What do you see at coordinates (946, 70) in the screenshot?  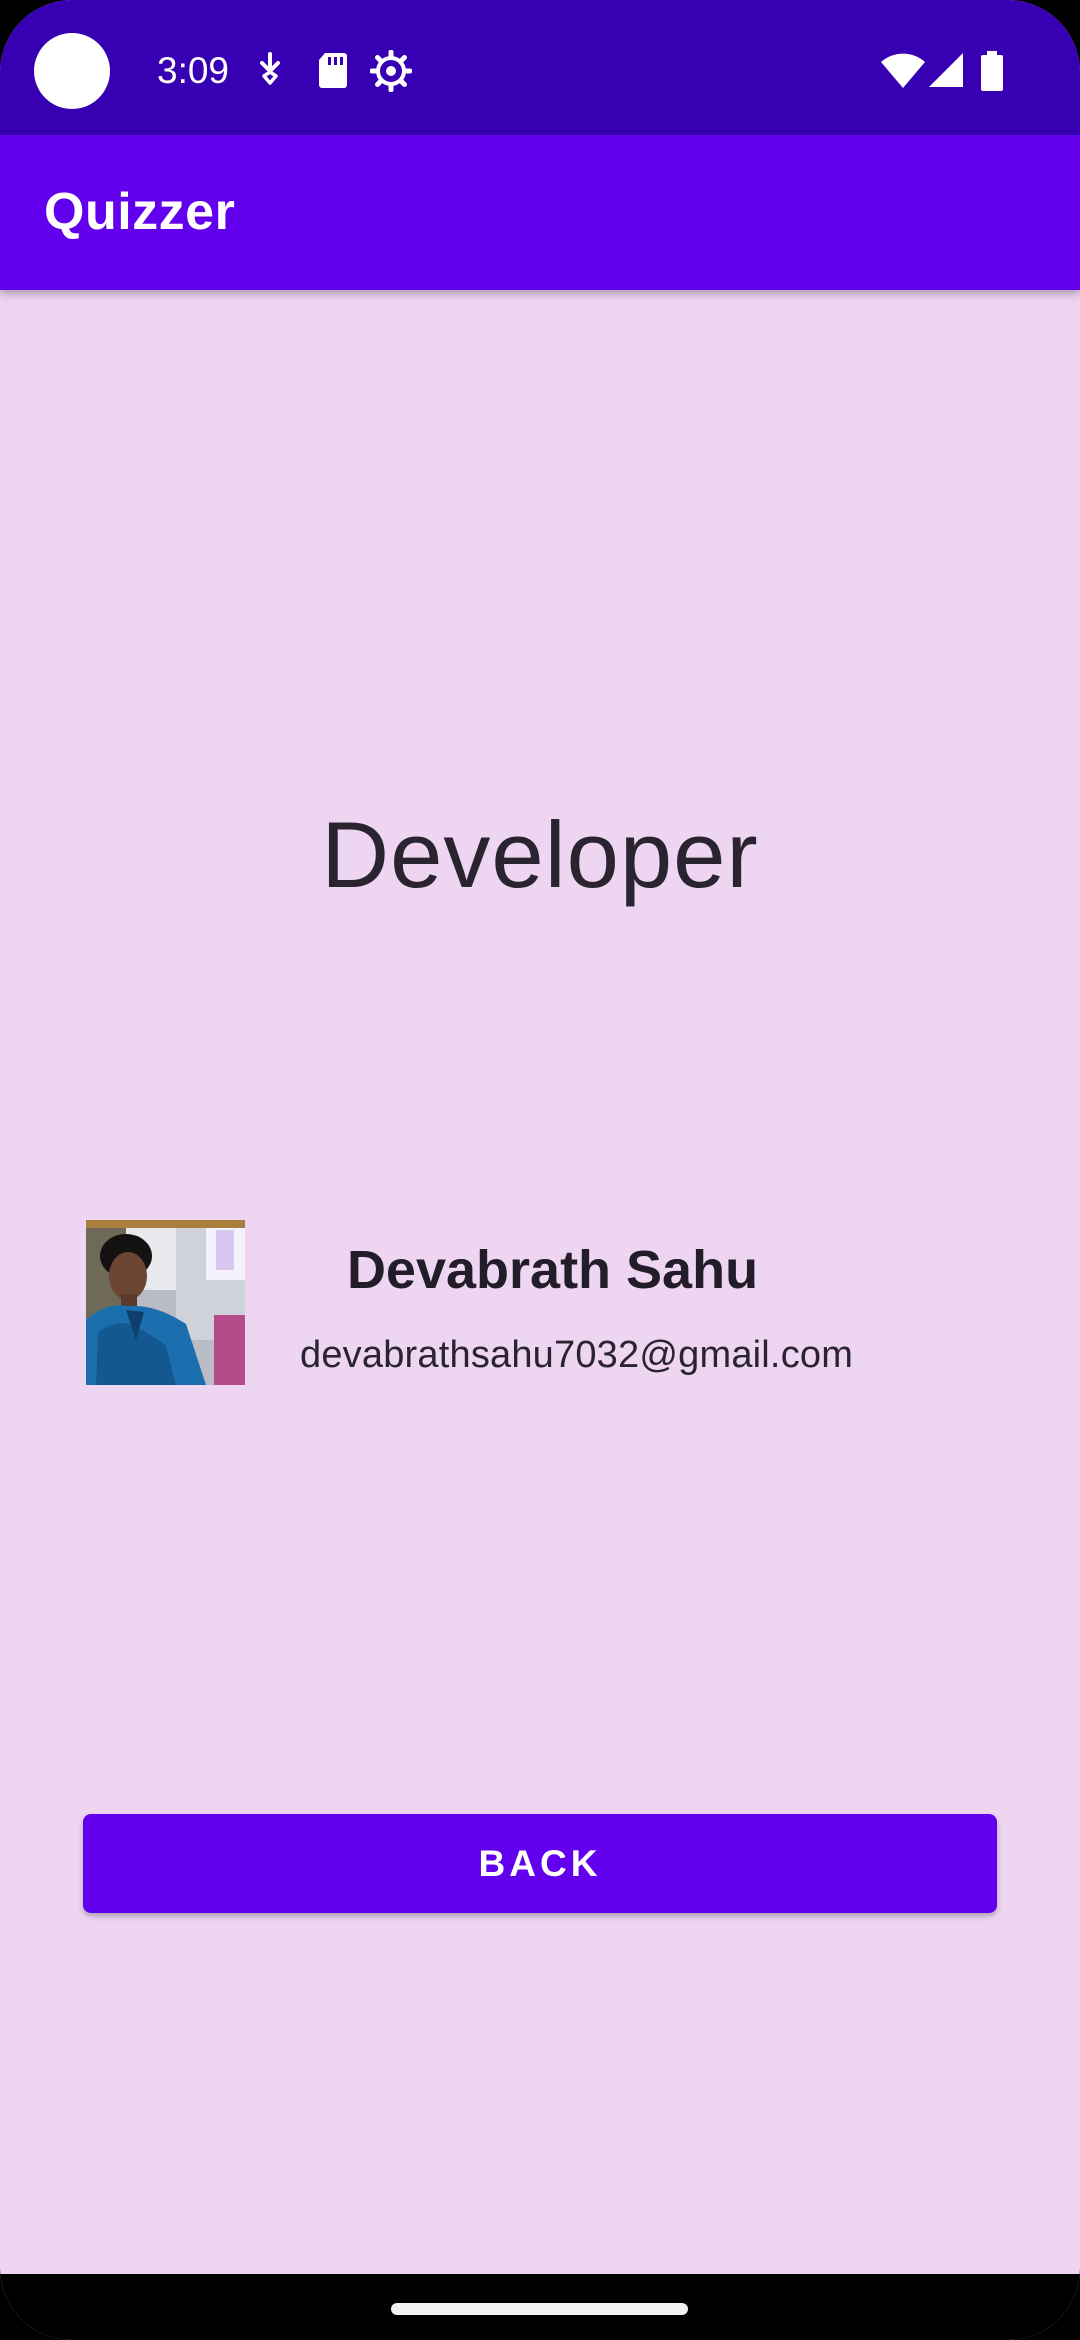 I see `signal-icon` at bounding box center [946, 70].